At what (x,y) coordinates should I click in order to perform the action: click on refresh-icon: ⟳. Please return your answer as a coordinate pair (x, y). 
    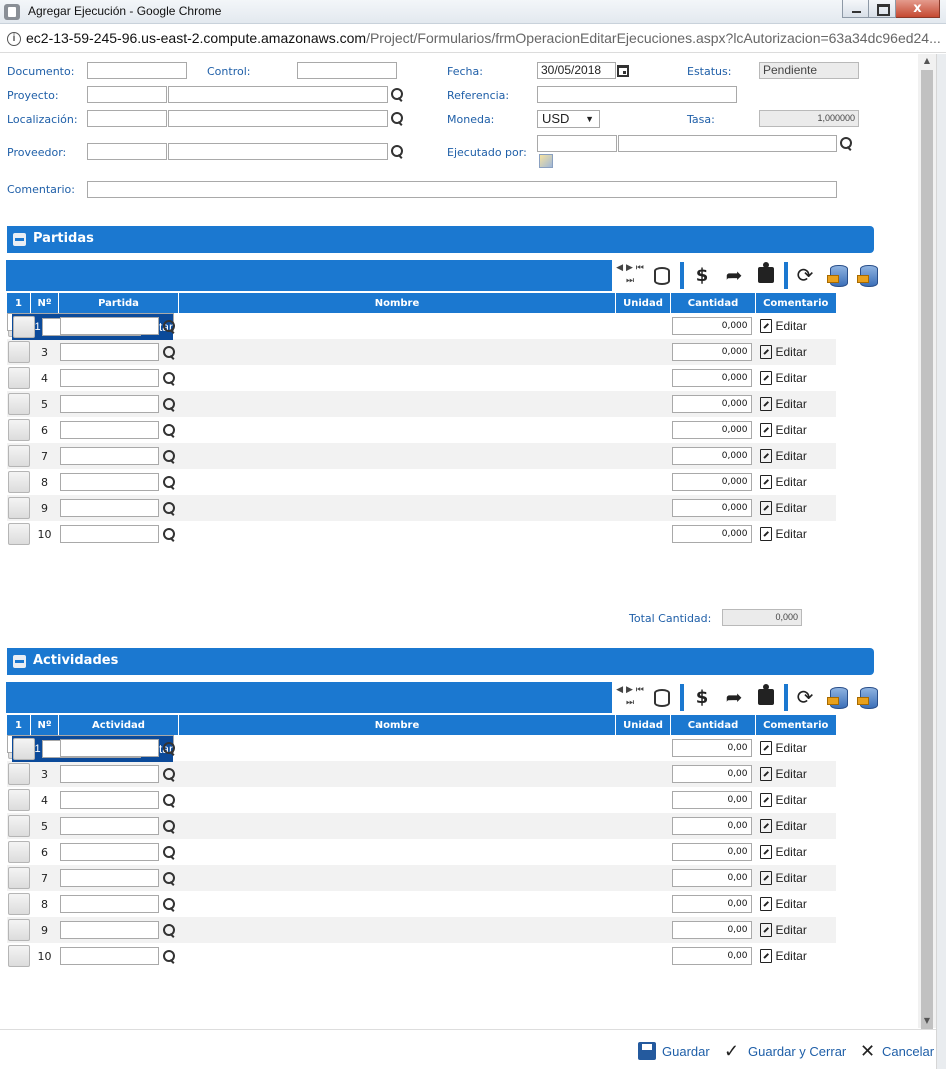
    Looking at the image, I should click on (805, 275).